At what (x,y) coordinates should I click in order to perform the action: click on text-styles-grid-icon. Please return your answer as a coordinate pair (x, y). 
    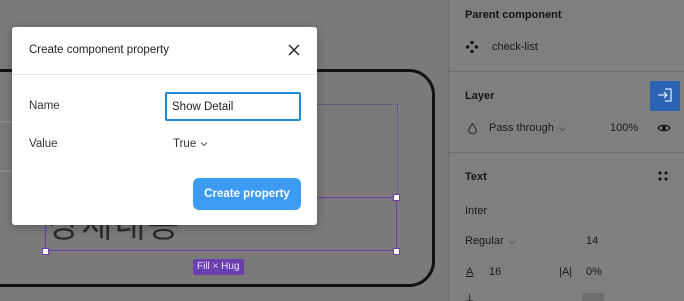
    Looking at the image, I should click on (663, 176).